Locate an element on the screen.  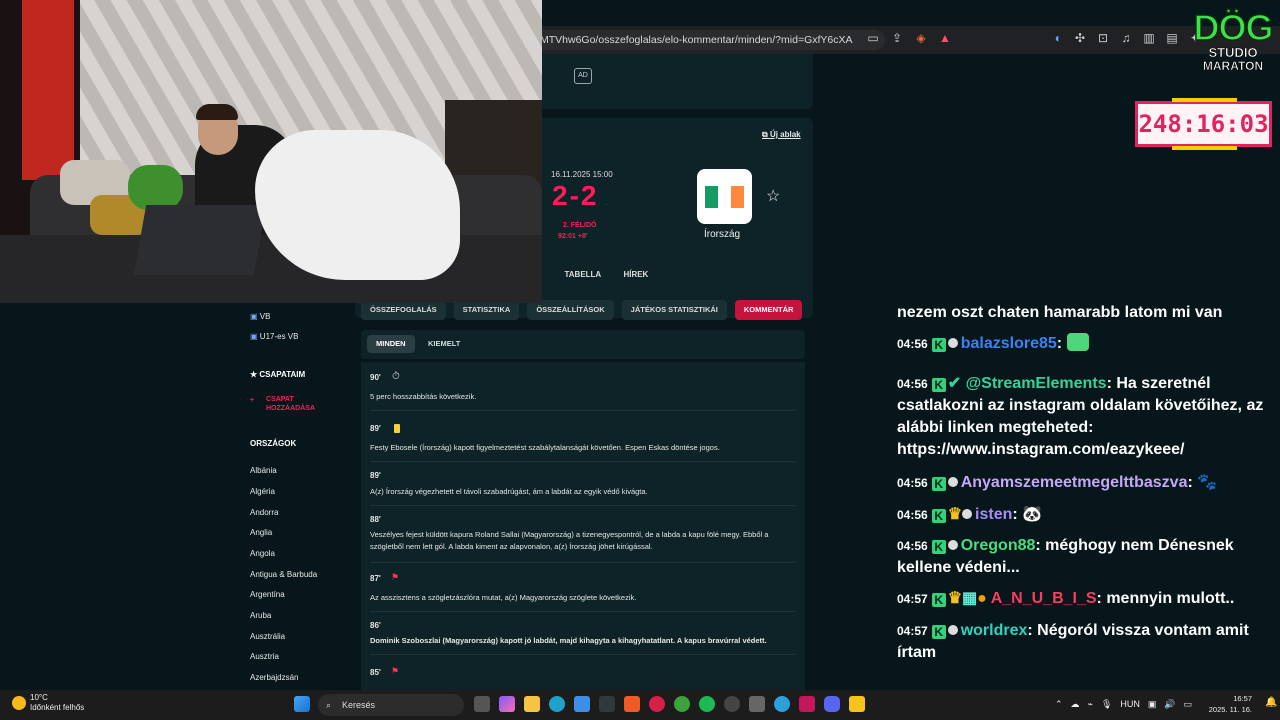
comment-minute: 86' is located at coordinates (375, 625).